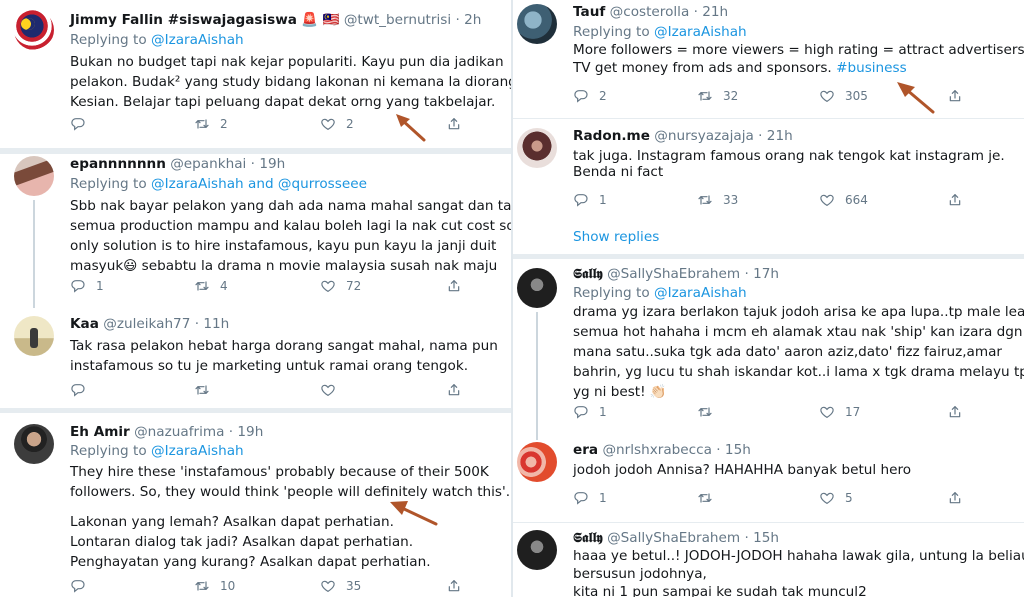 The image size is (1024, 597). What do you see at coordinates (705, 200) in the screenshot?
I see `retweet-icon` at bounding box center [705, 200].